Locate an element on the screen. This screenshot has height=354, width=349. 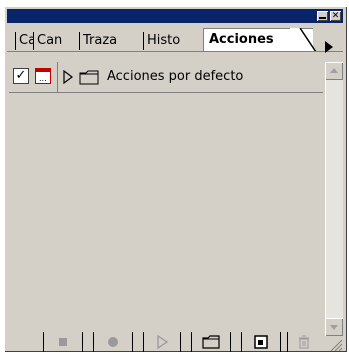
play-icon is located at coordinates (162, 342).